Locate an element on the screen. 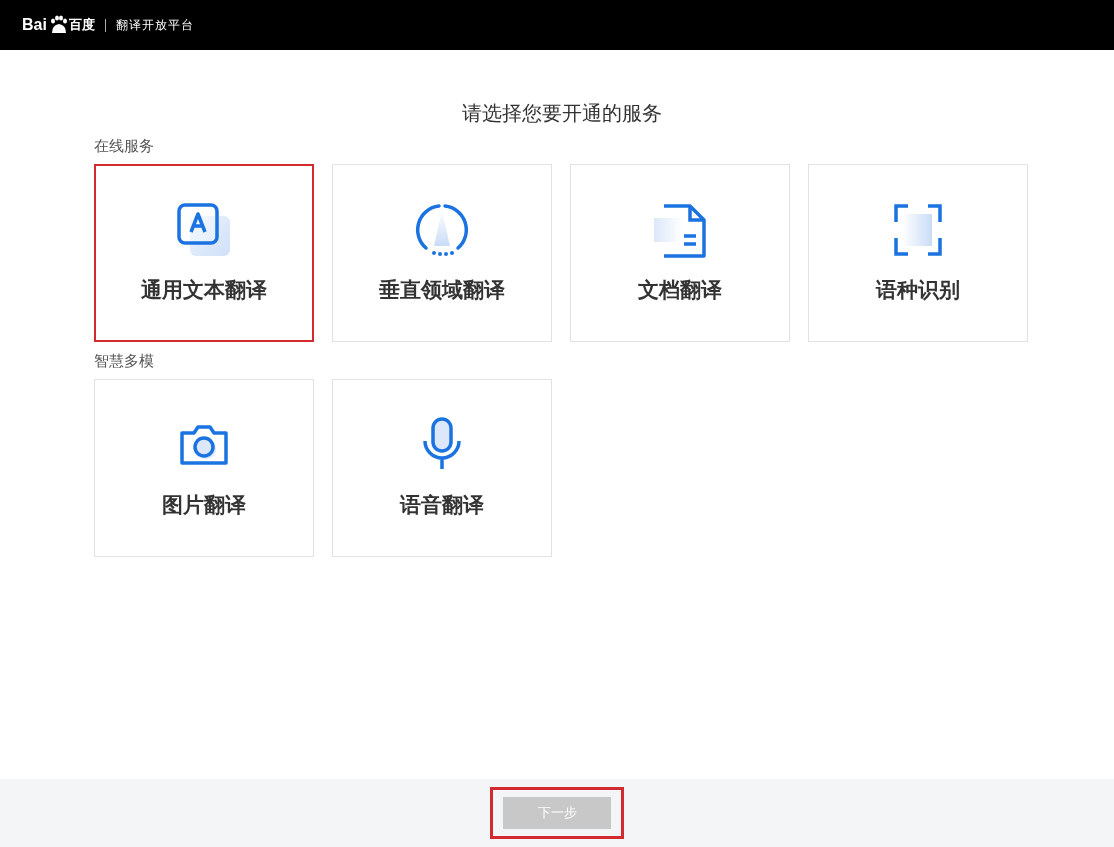  product-name: 翻译开放平台 is located at coordinates (154, 25).